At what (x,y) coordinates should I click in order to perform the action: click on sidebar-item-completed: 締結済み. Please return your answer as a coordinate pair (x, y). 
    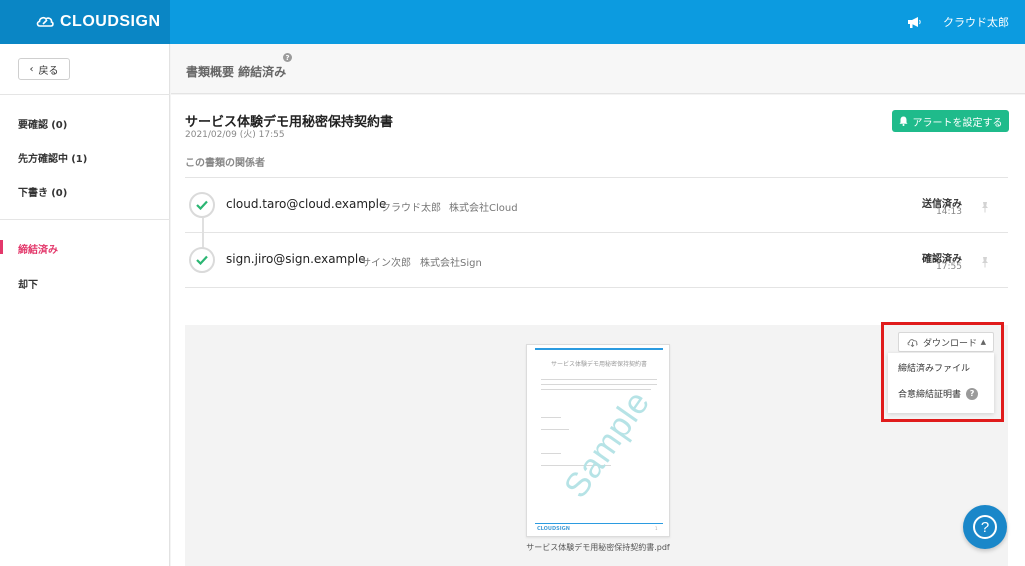
    Looking at the image, I should click on (38, 248).